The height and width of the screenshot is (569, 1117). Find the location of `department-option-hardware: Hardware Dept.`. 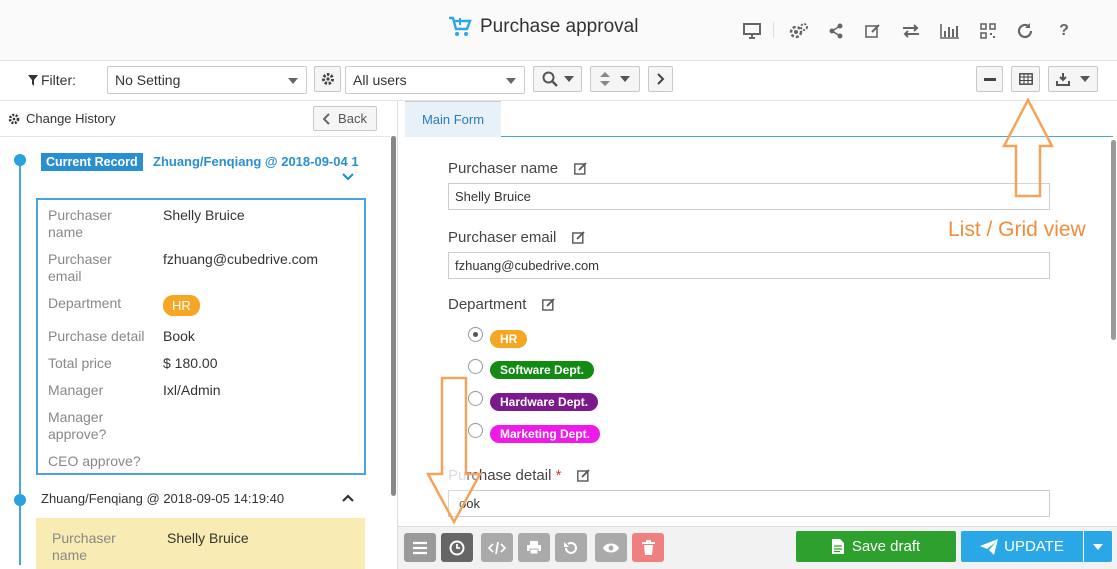

department-option-hardware: Hardware Dept. is located at coordinates (544, 402).